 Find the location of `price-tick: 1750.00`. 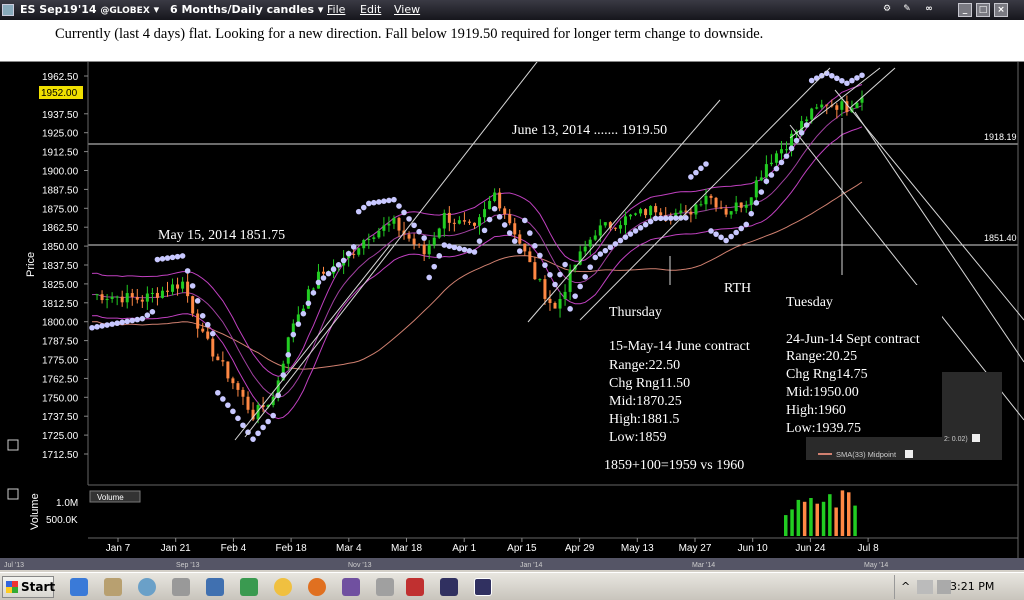

price-tick: 1750.00 is located at coordinates (60, 398).